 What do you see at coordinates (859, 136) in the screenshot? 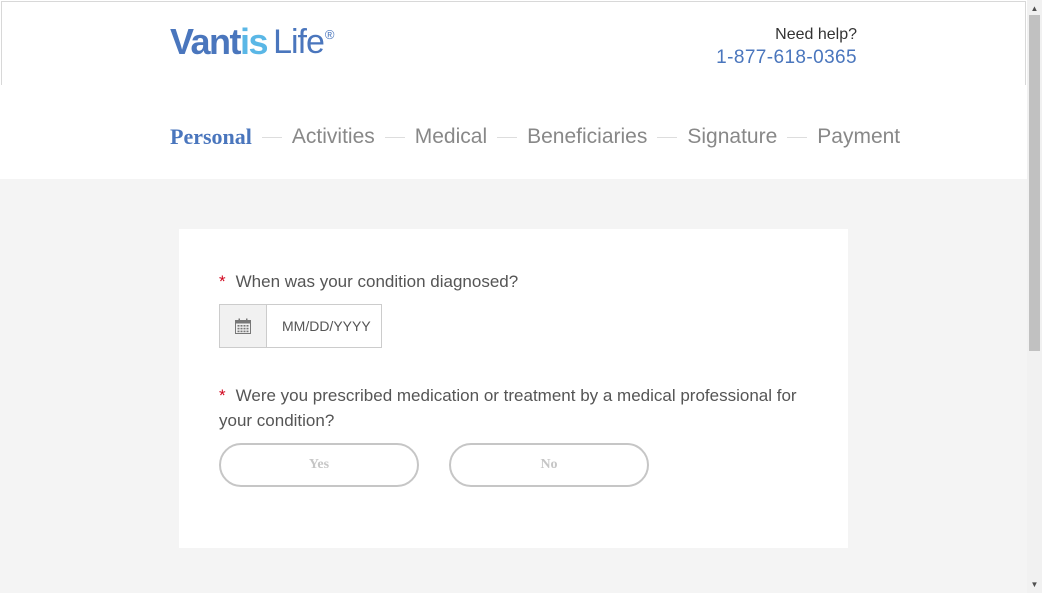
I see `step-payment: Payment` at bounding box center [859, 136].